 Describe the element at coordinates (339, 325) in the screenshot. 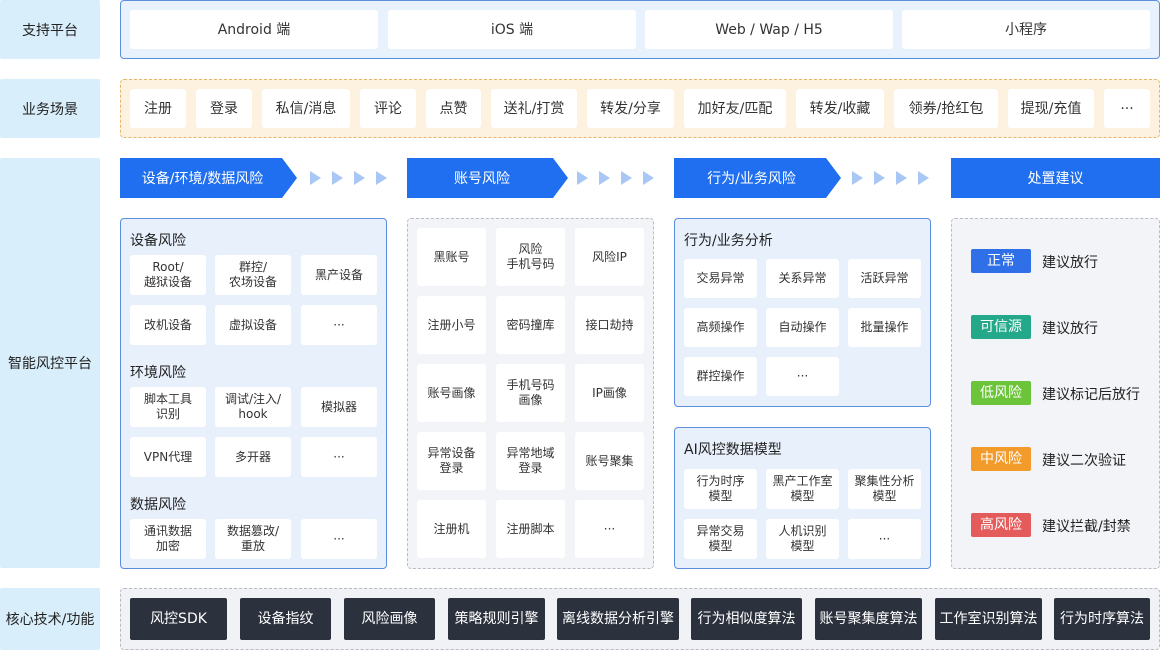

I see `device-risk-item: ···` at that location.